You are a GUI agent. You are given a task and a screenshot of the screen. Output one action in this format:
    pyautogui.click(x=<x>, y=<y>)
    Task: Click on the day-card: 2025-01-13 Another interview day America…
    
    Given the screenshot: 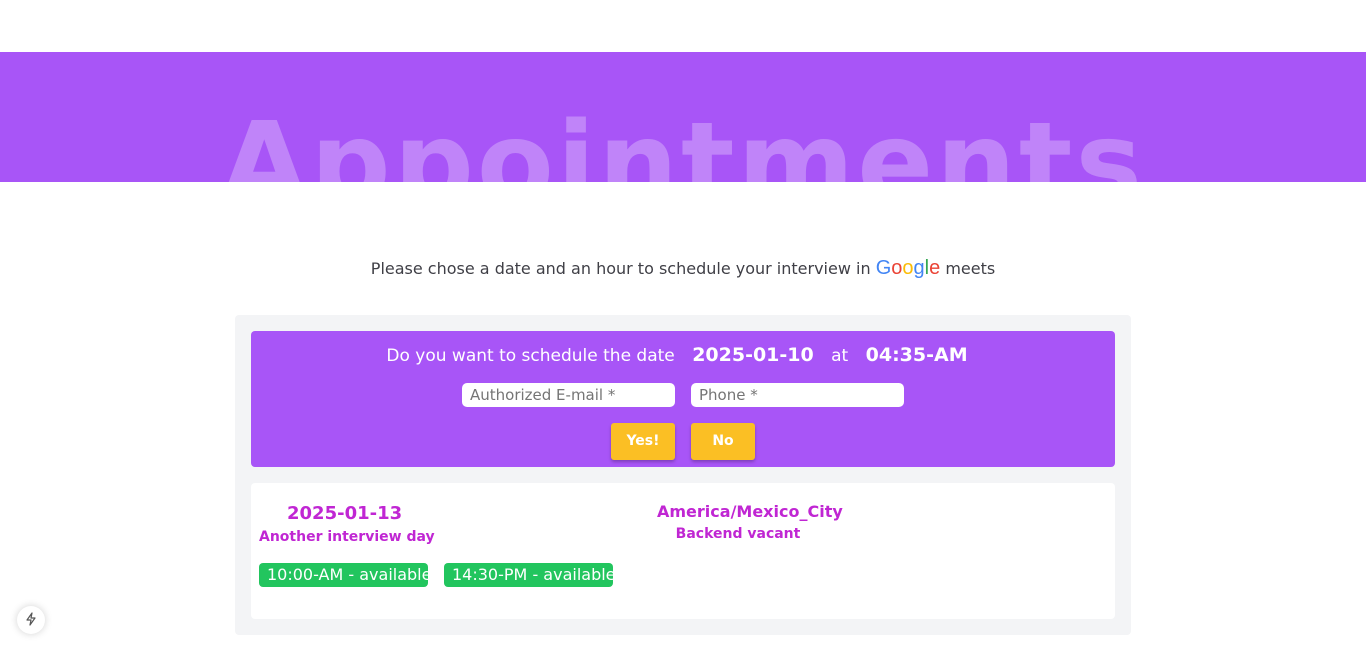 What is the action you would take?
    pyautogui.click(x=683, y=551)
    